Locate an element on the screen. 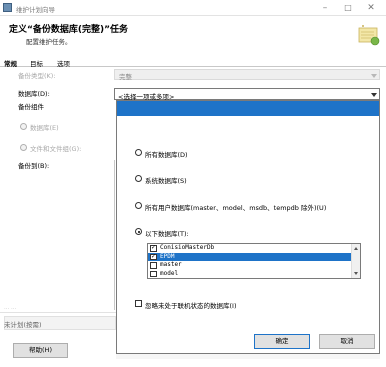 Image resolution: width=386 pixels, height=367 pixels. following-databases-radio is located at coordinates (138, 231).